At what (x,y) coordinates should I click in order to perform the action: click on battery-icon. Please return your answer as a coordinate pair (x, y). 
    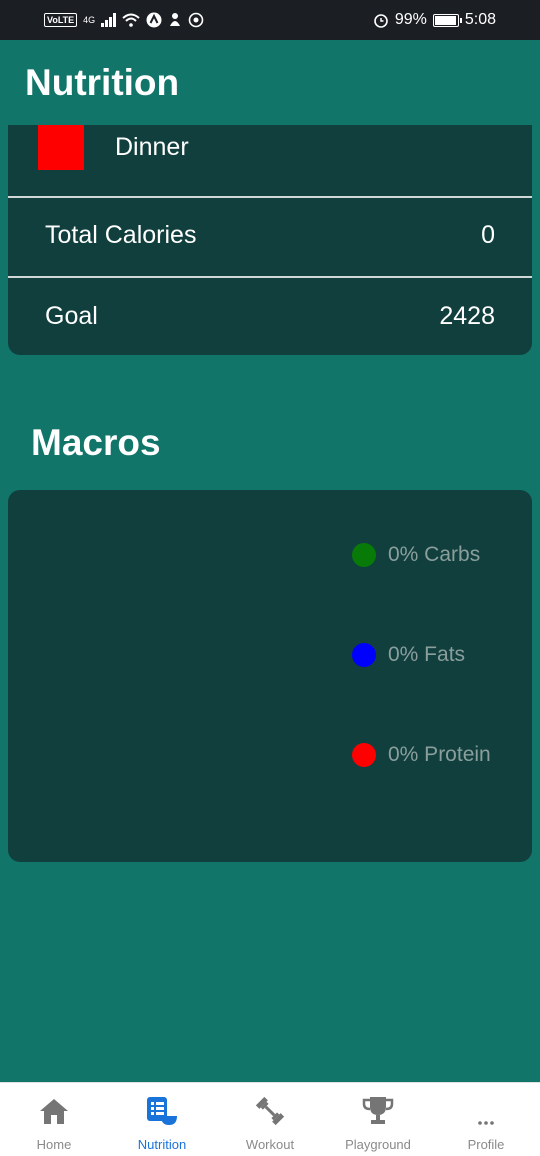
    Looking at the image, I should click on (447, 20).